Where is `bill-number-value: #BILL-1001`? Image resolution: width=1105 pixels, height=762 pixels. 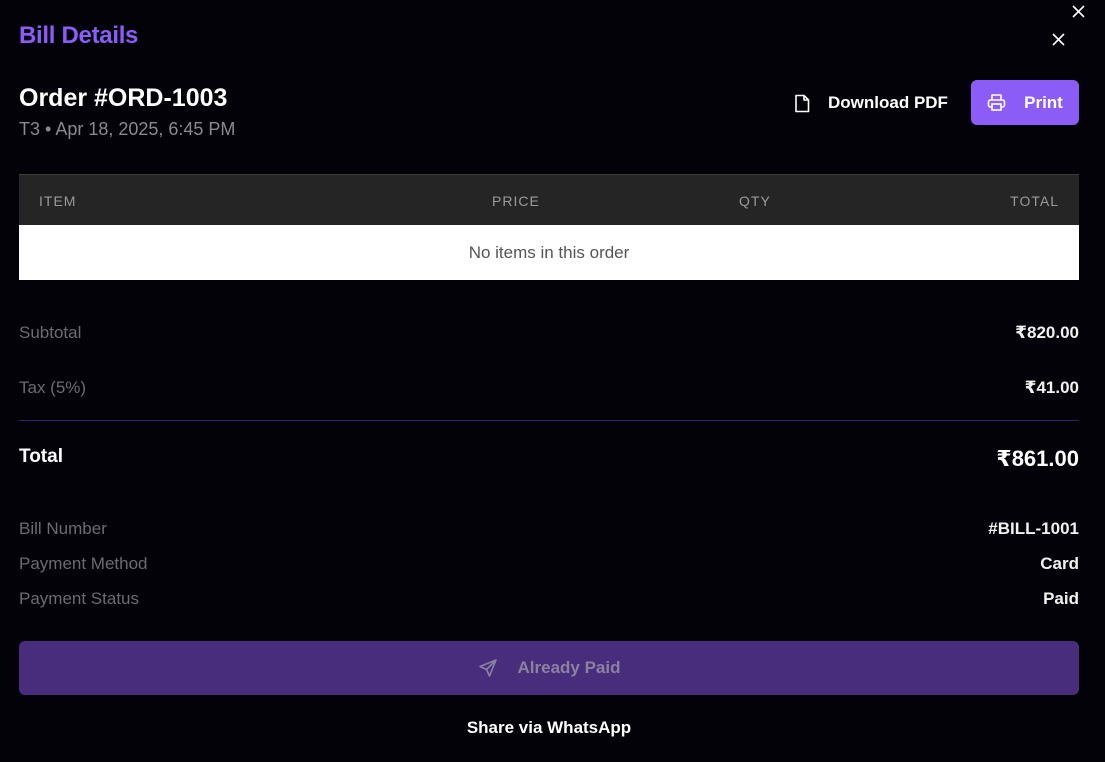 bill-number-value: #BILL-1001 is located at coordinates (1033, 528).